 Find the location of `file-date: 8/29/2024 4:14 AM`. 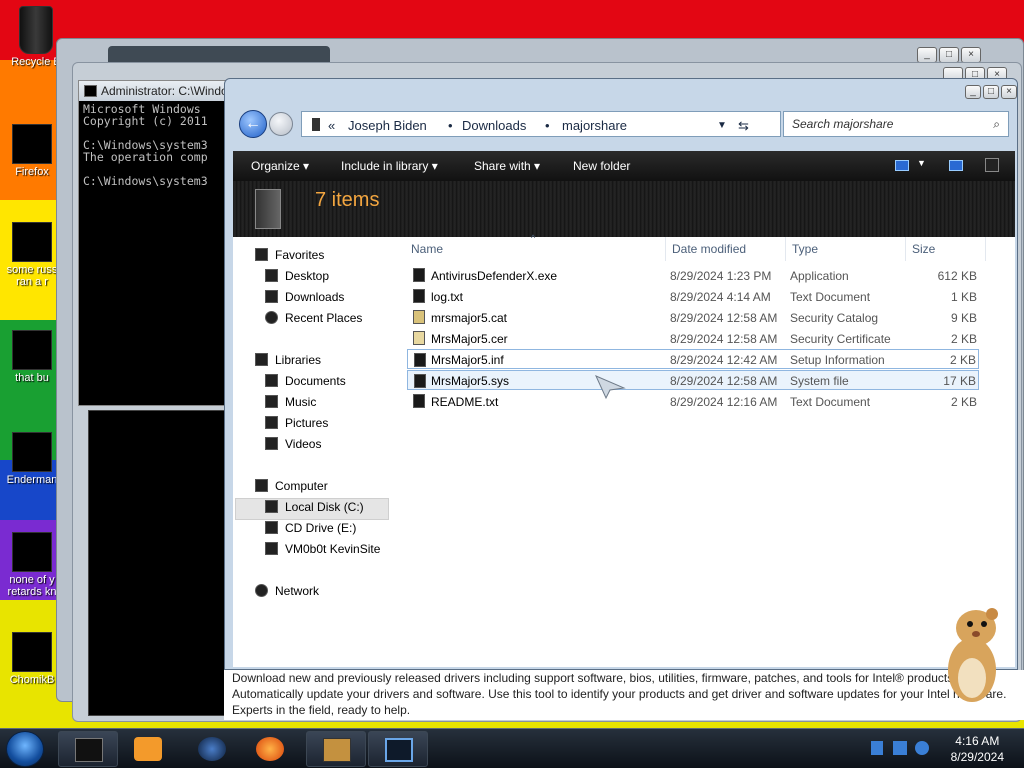

file-date: 8/29/2024 4:14 AM is located at coordinates (720, 297).